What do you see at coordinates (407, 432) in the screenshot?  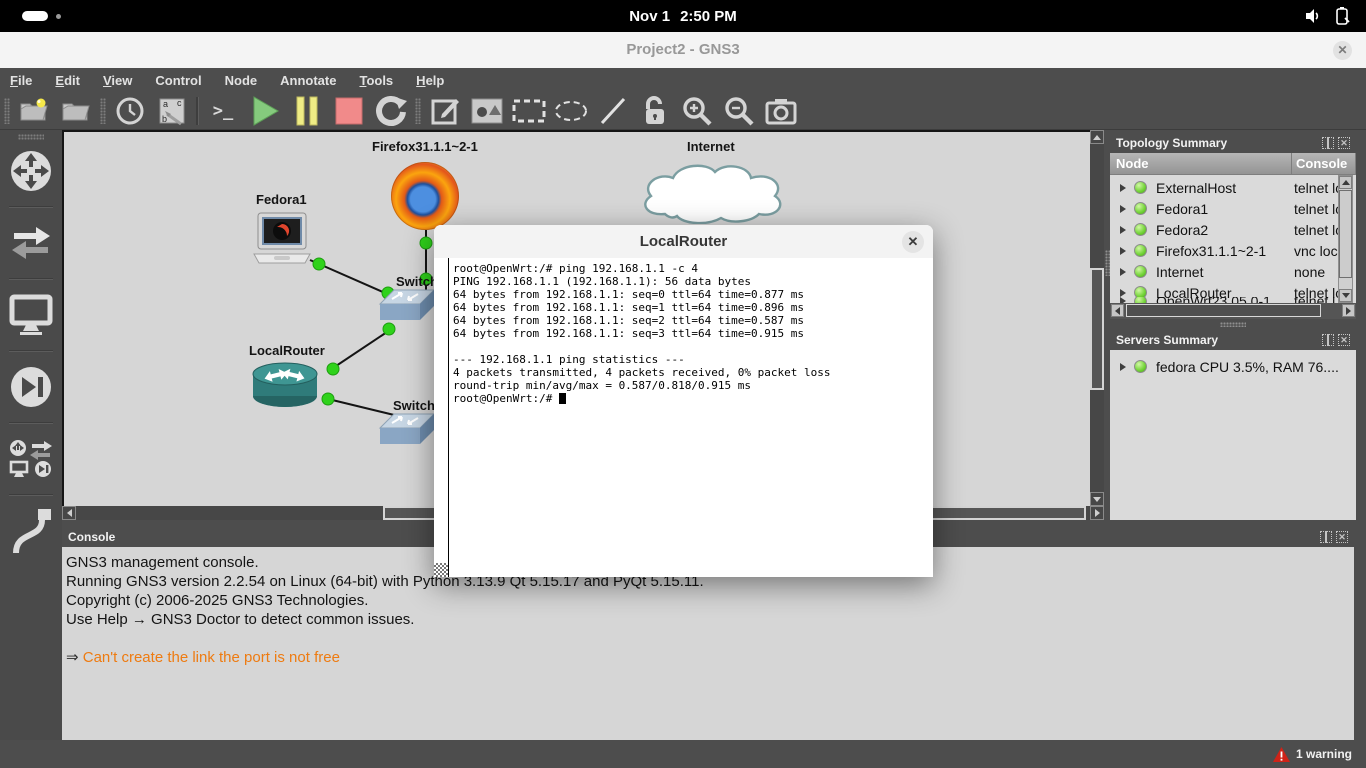 I see `device-switch2-icon` at bounding box center [407, 432].